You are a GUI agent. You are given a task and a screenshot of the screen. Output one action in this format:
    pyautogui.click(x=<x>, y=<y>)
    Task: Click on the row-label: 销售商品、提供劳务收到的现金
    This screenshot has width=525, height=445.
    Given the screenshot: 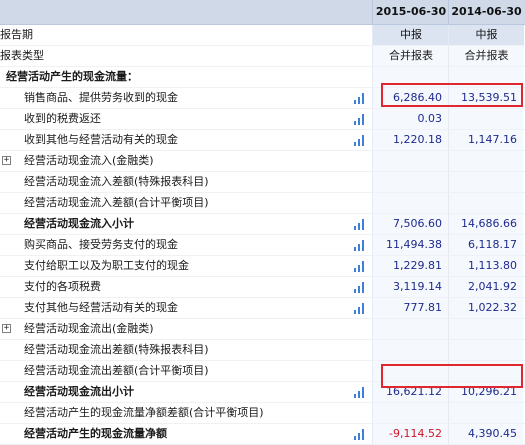 What is the action you would take?
    pyautogui.click(x=101, y=97)
    